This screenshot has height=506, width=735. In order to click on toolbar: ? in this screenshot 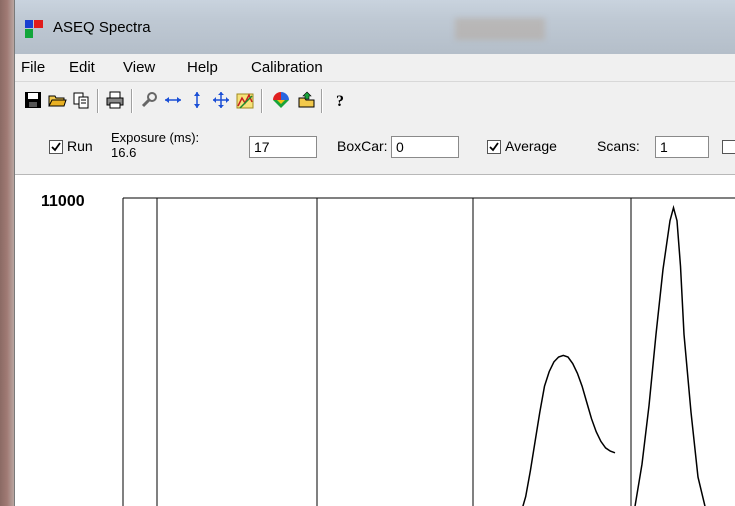, I will do `click(375, 101)`.